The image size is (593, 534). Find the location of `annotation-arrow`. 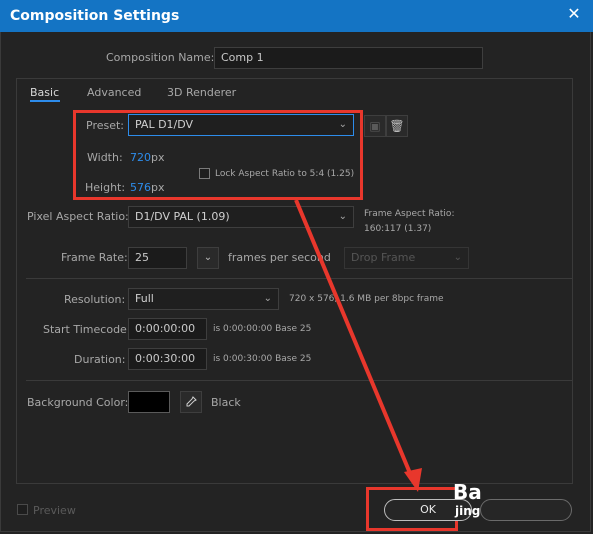

annotation-arrow is located at coordinates (358, 345).